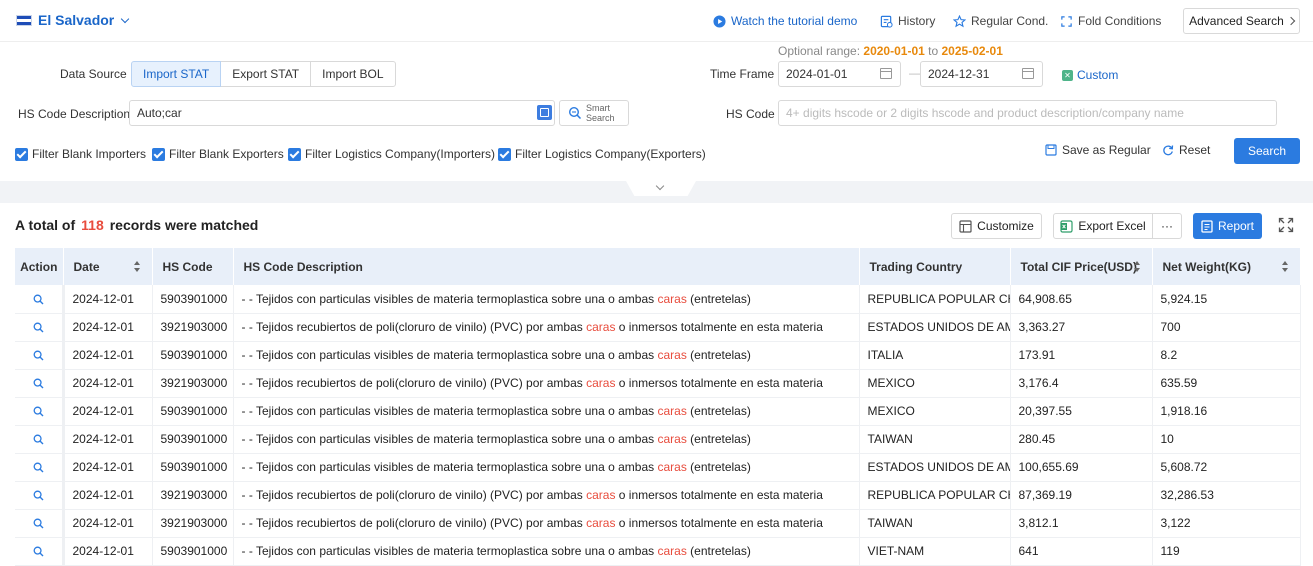 This screenshot has width=1313, height=566. I want to click on export-excel-button: Export Excel, so click(1103, 226).